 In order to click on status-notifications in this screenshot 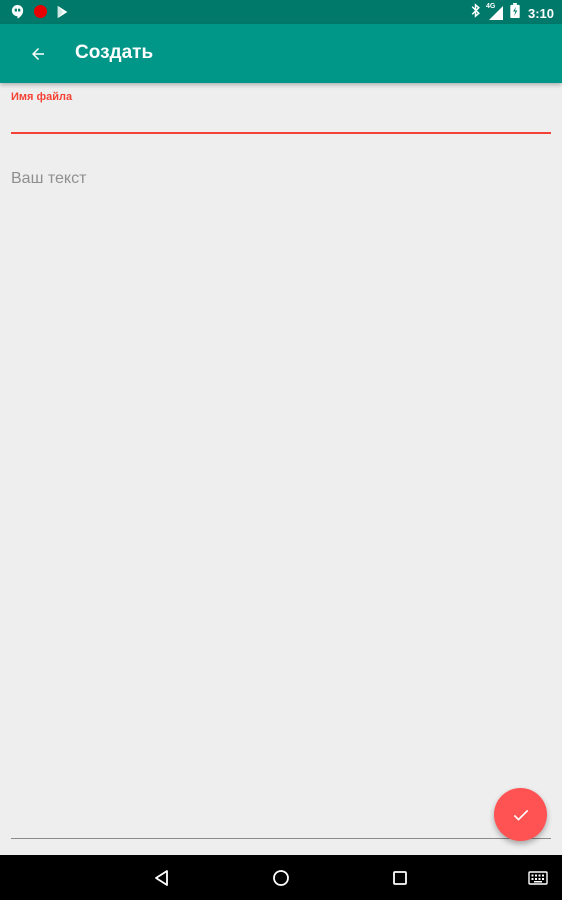, I will do `click(40, 14)`.